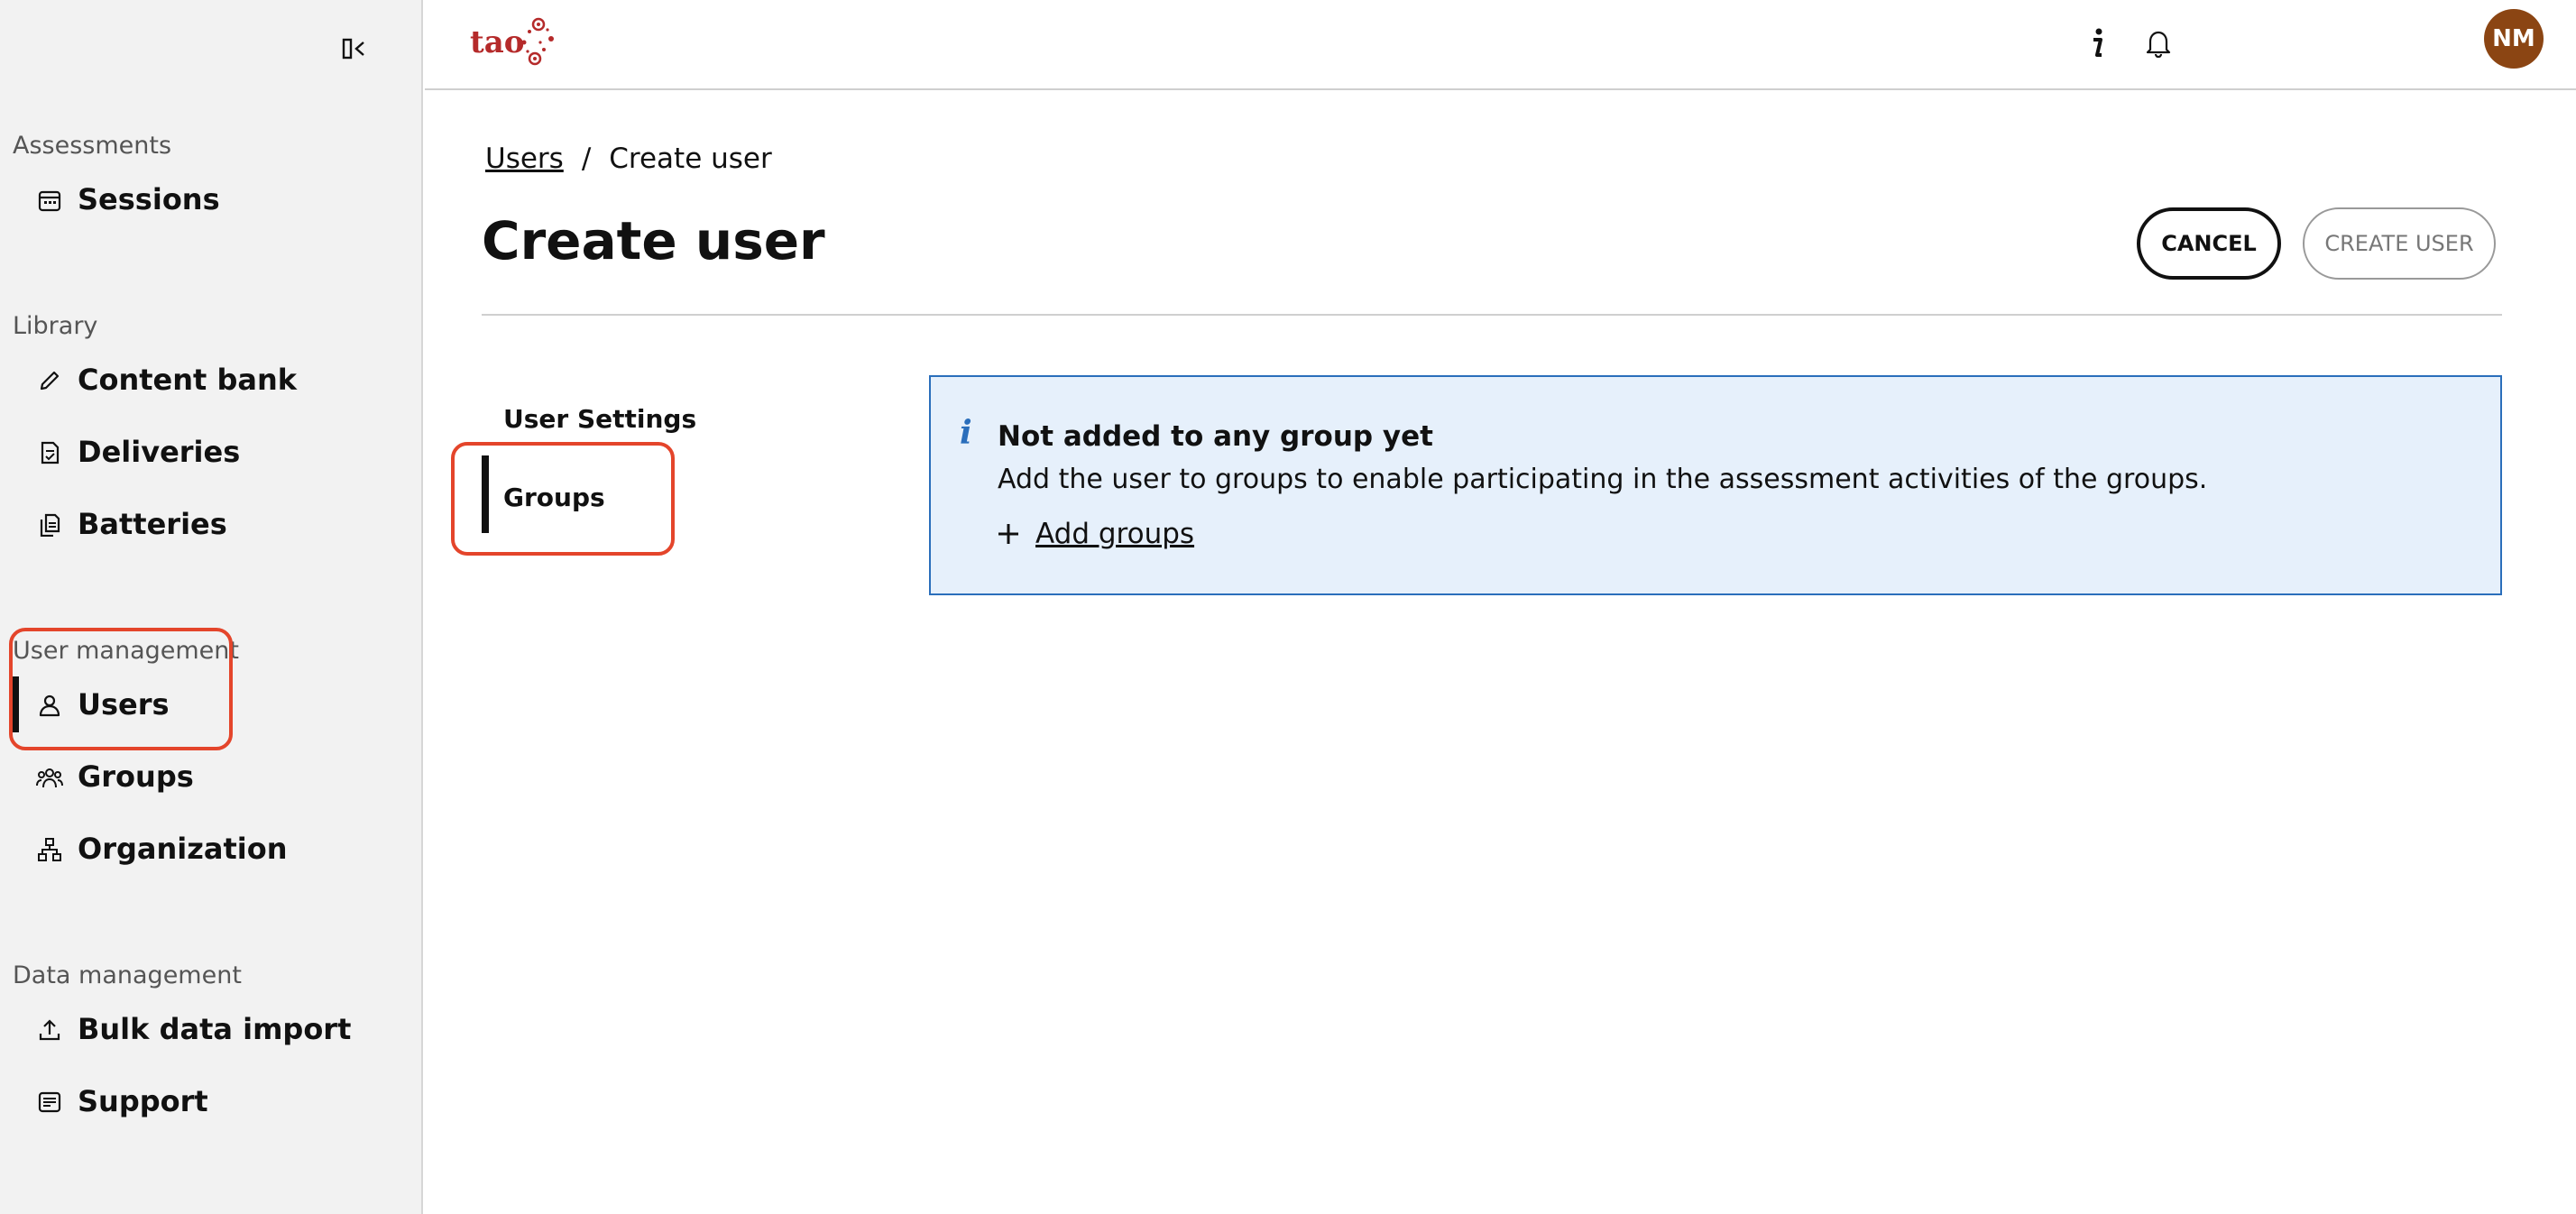 The width and height of the screenshot is (2576, 1214). Describe the element at coordinates (1215, 436) in the screenshot. I see `info-title: Not added to any group yet` at that location.